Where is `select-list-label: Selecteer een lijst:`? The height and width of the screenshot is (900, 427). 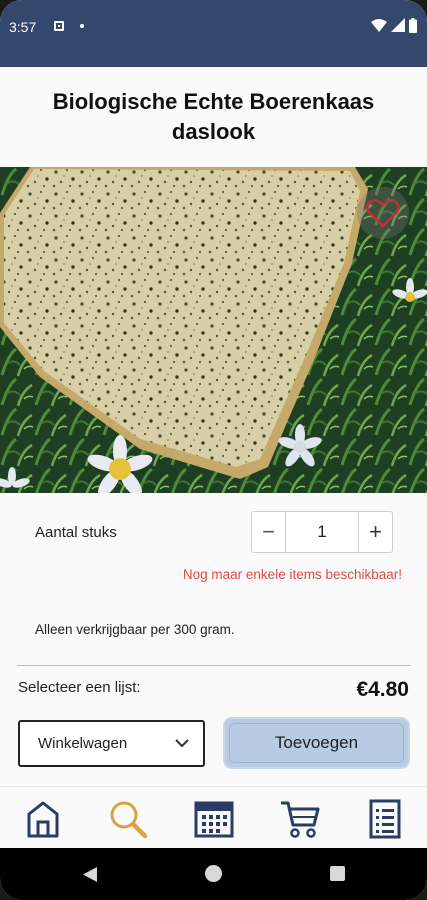 select-list-label: Selecteer een lijst: is located at coordinates (79, 687).